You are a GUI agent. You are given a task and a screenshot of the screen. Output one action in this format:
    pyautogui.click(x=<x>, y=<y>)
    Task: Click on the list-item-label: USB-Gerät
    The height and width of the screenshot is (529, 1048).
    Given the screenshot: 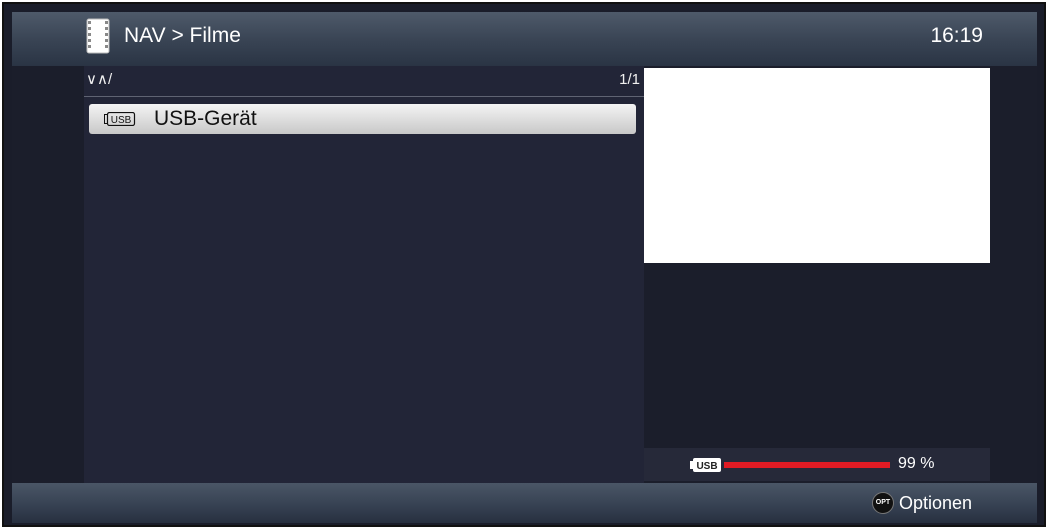 What is the action you would take?
    pyautogui.click(x=205, y=118)
    